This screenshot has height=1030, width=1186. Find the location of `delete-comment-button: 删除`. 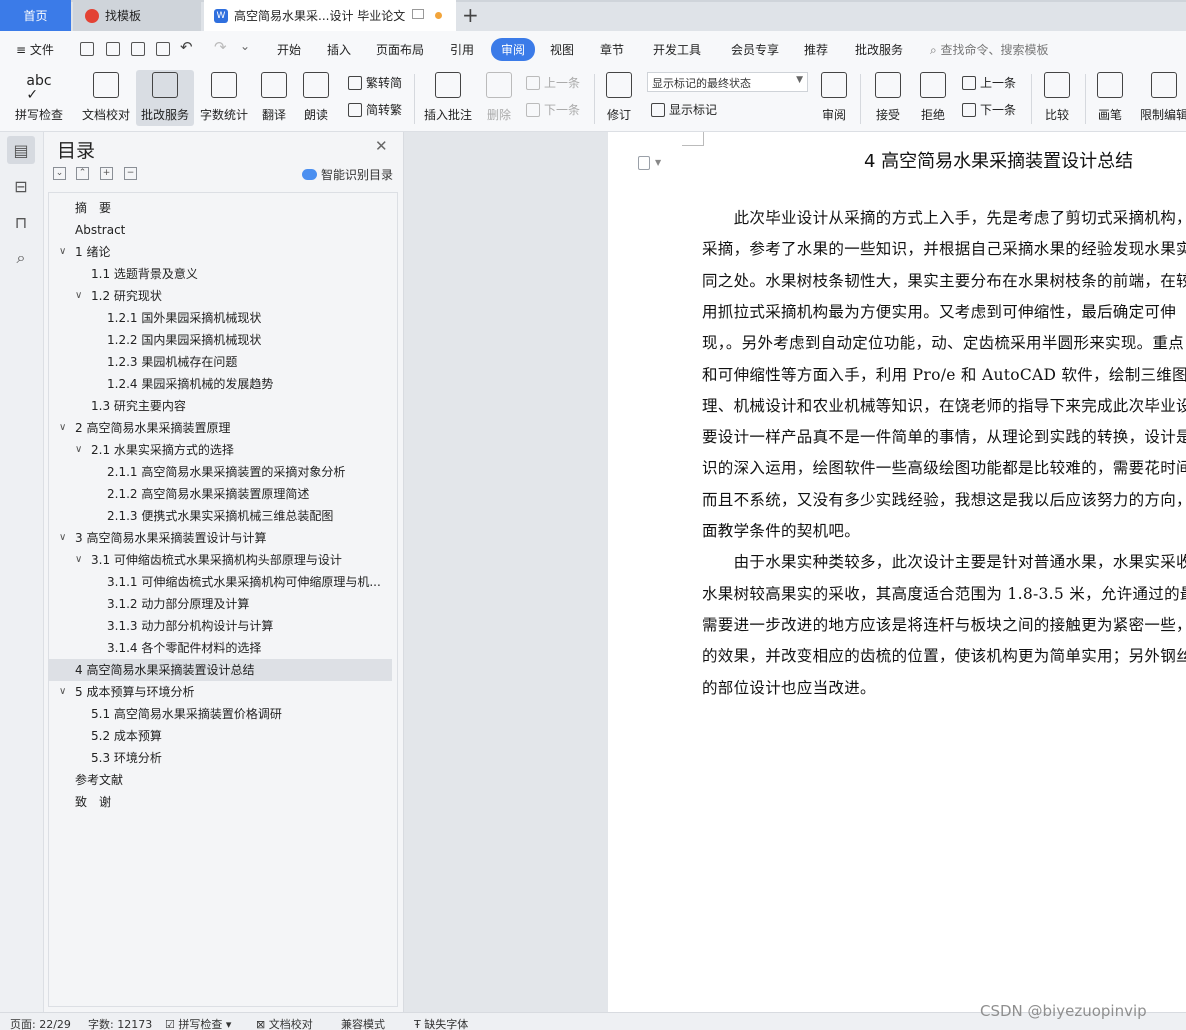

delete-comment-button: 删除 is located at coordinates (499, 98).